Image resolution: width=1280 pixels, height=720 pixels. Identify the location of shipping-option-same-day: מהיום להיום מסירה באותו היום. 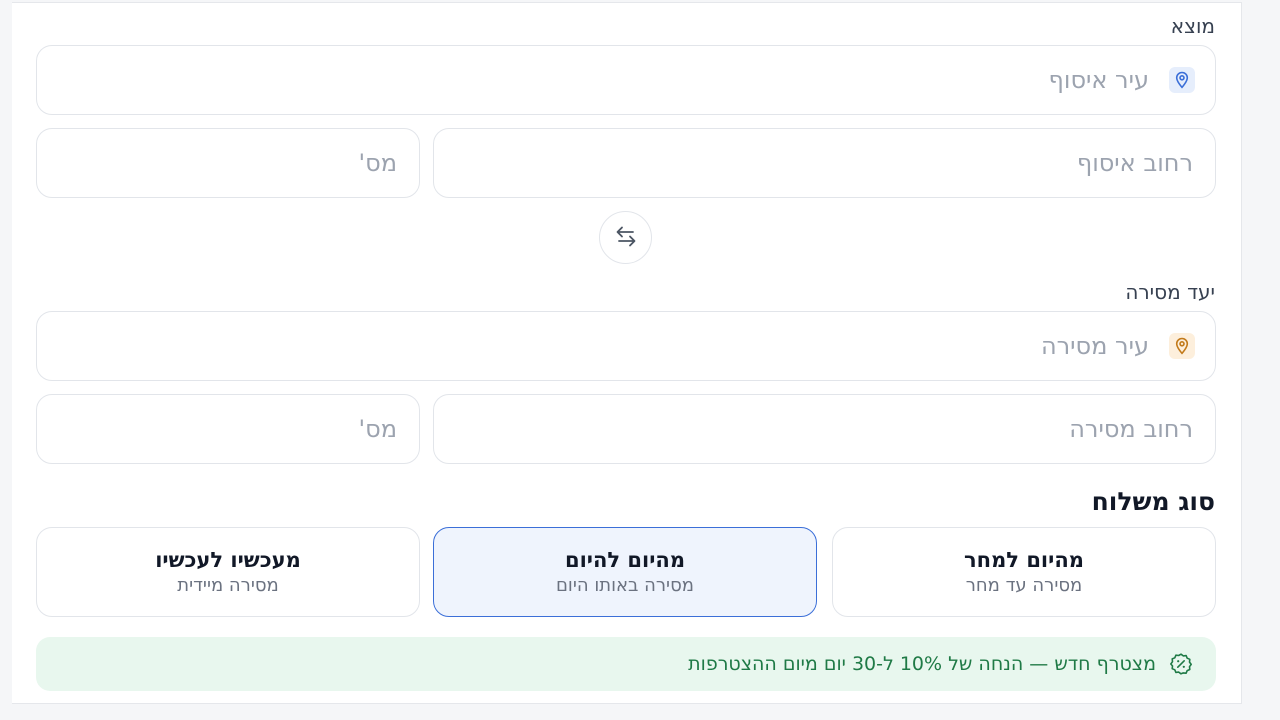
(625, 572).